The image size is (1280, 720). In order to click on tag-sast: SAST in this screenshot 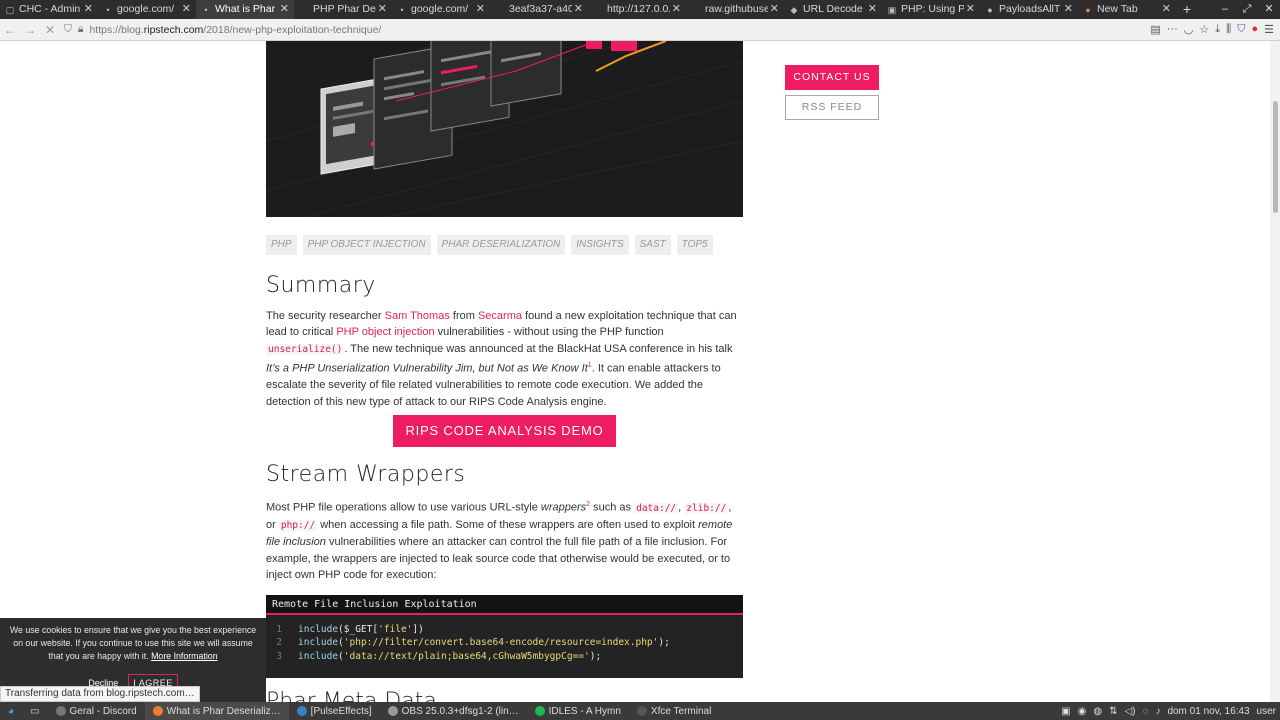, I will do `click(652, 245)`.